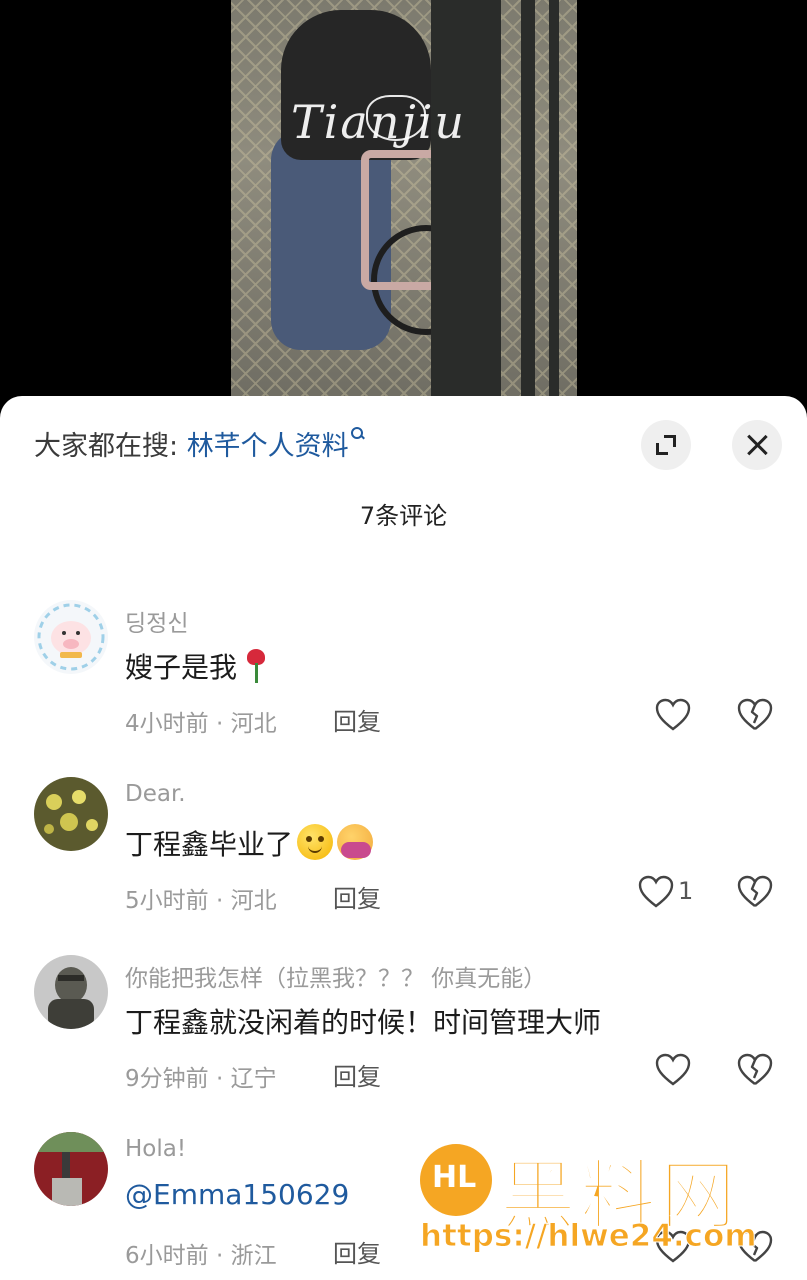  What do you see at coordinates (110, 446) in the screenshot?
I see `trending-search-prefix: 大家都在搜:` at bounding box center [110, 446].